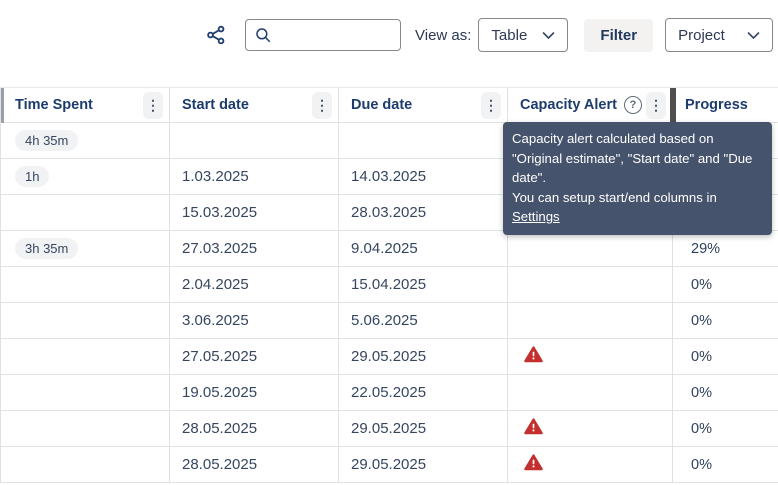 The image size is (778, 485). Describe the element at coordinates (47, 140) in the screenshot. I see `time-spent-badge: 4h 35m` at that location.